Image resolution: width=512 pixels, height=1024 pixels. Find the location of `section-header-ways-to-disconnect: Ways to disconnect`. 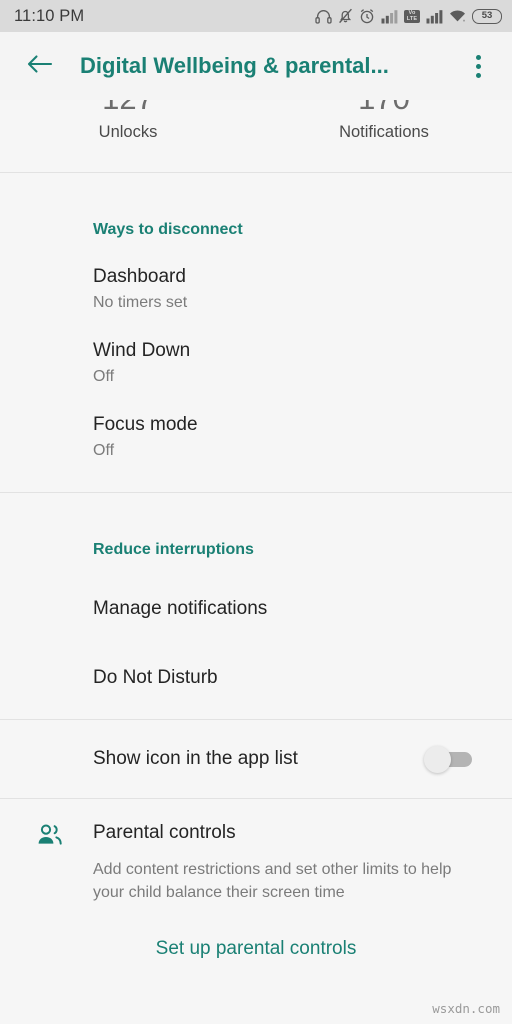

section-header-ways-to-disconnect: Ways to disconnect is located at coordinates (168, 229).